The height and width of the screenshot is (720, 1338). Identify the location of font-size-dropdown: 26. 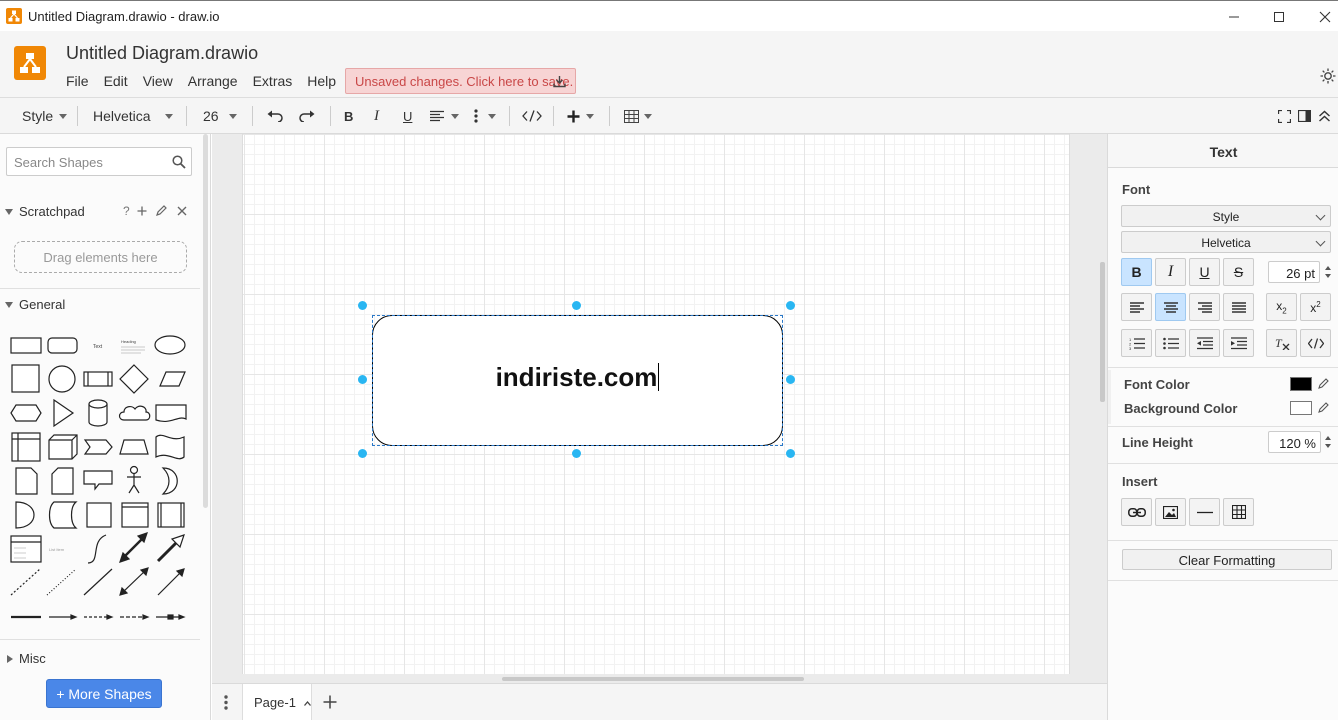
(220, 116).